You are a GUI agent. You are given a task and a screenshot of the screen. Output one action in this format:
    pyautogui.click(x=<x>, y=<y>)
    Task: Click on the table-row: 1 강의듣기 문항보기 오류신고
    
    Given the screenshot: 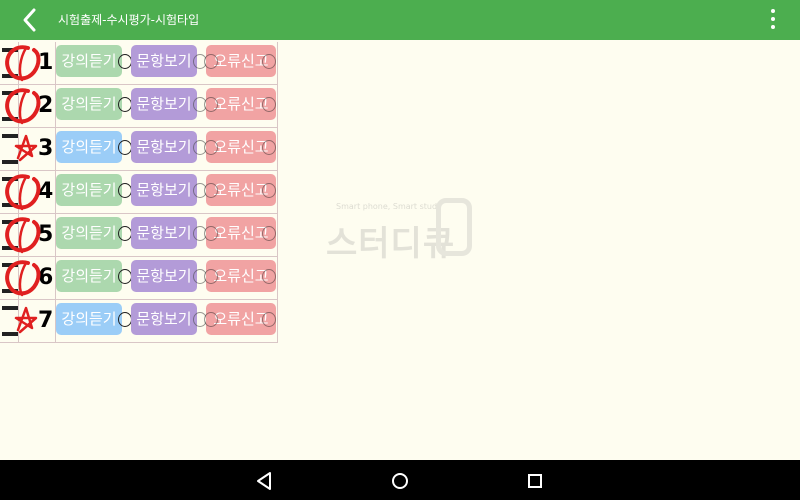 What is the action you would take?
    pyautogui.click(x=138, y=63)
    